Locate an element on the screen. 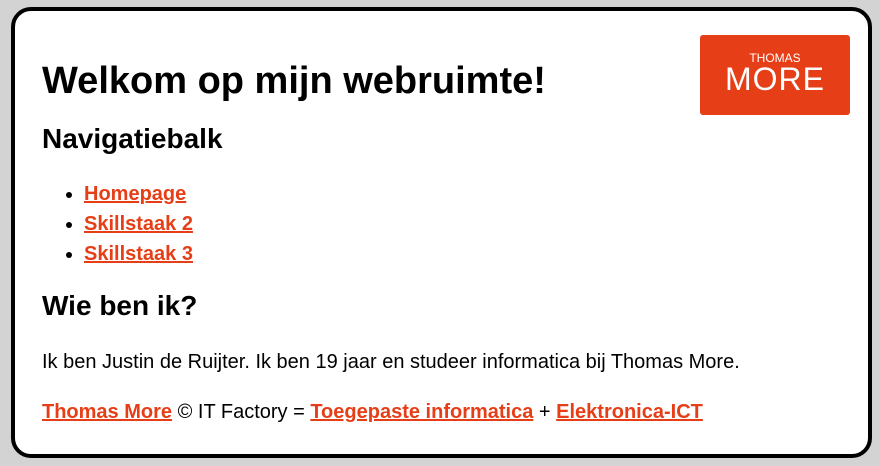 The image size is (880, 466). elektronica-ict-link: Elektronica-ICT is located at coordinates (629, 412).